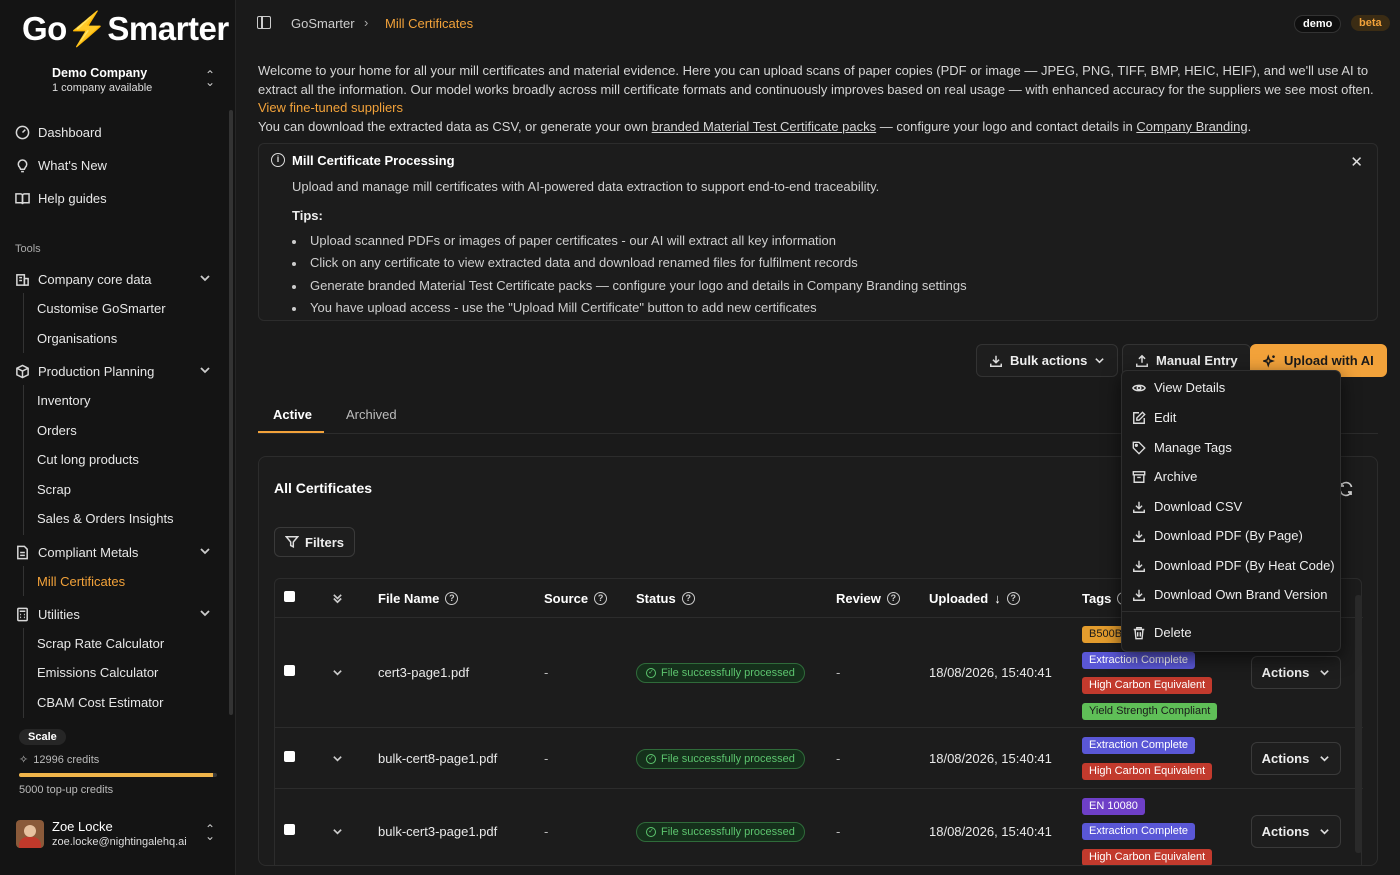 The height and width of the screenshot is (875, 1400). I want to click on chevrons-down-icon, so click(337, 598).